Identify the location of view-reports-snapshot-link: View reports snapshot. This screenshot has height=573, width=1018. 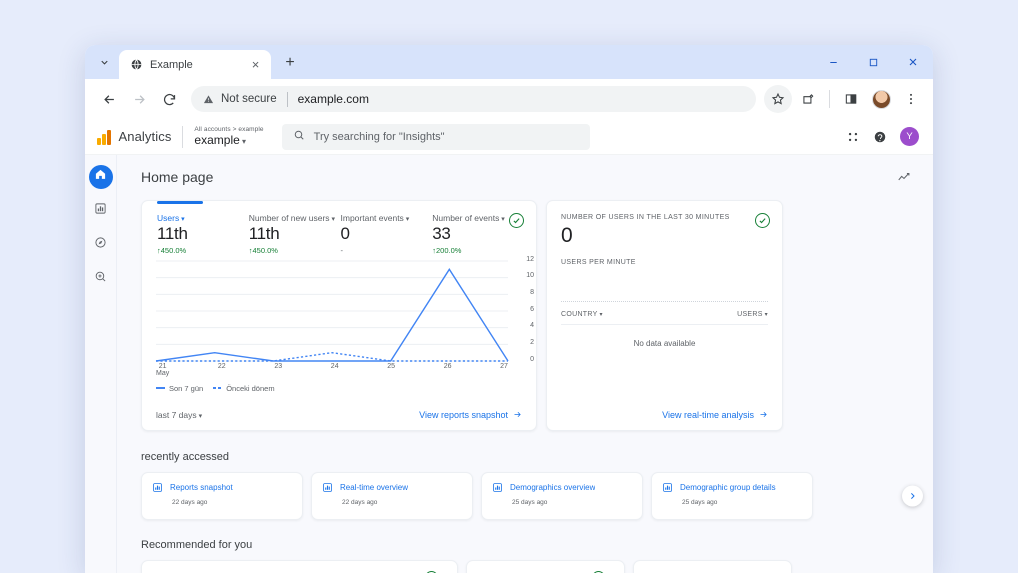
(470, 415).